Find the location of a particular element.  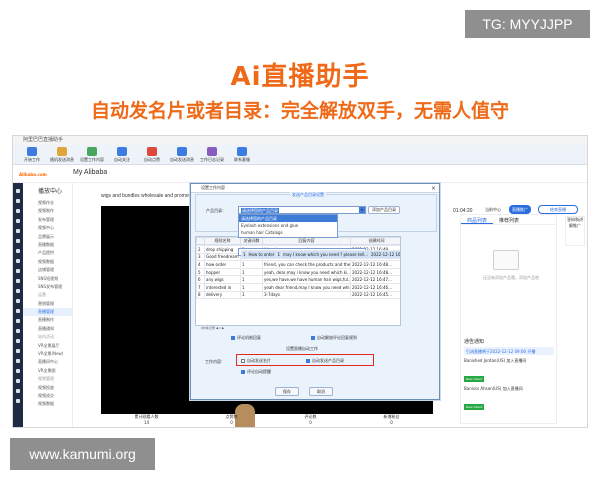

close-icon: × is located at coordinates (433, 188).